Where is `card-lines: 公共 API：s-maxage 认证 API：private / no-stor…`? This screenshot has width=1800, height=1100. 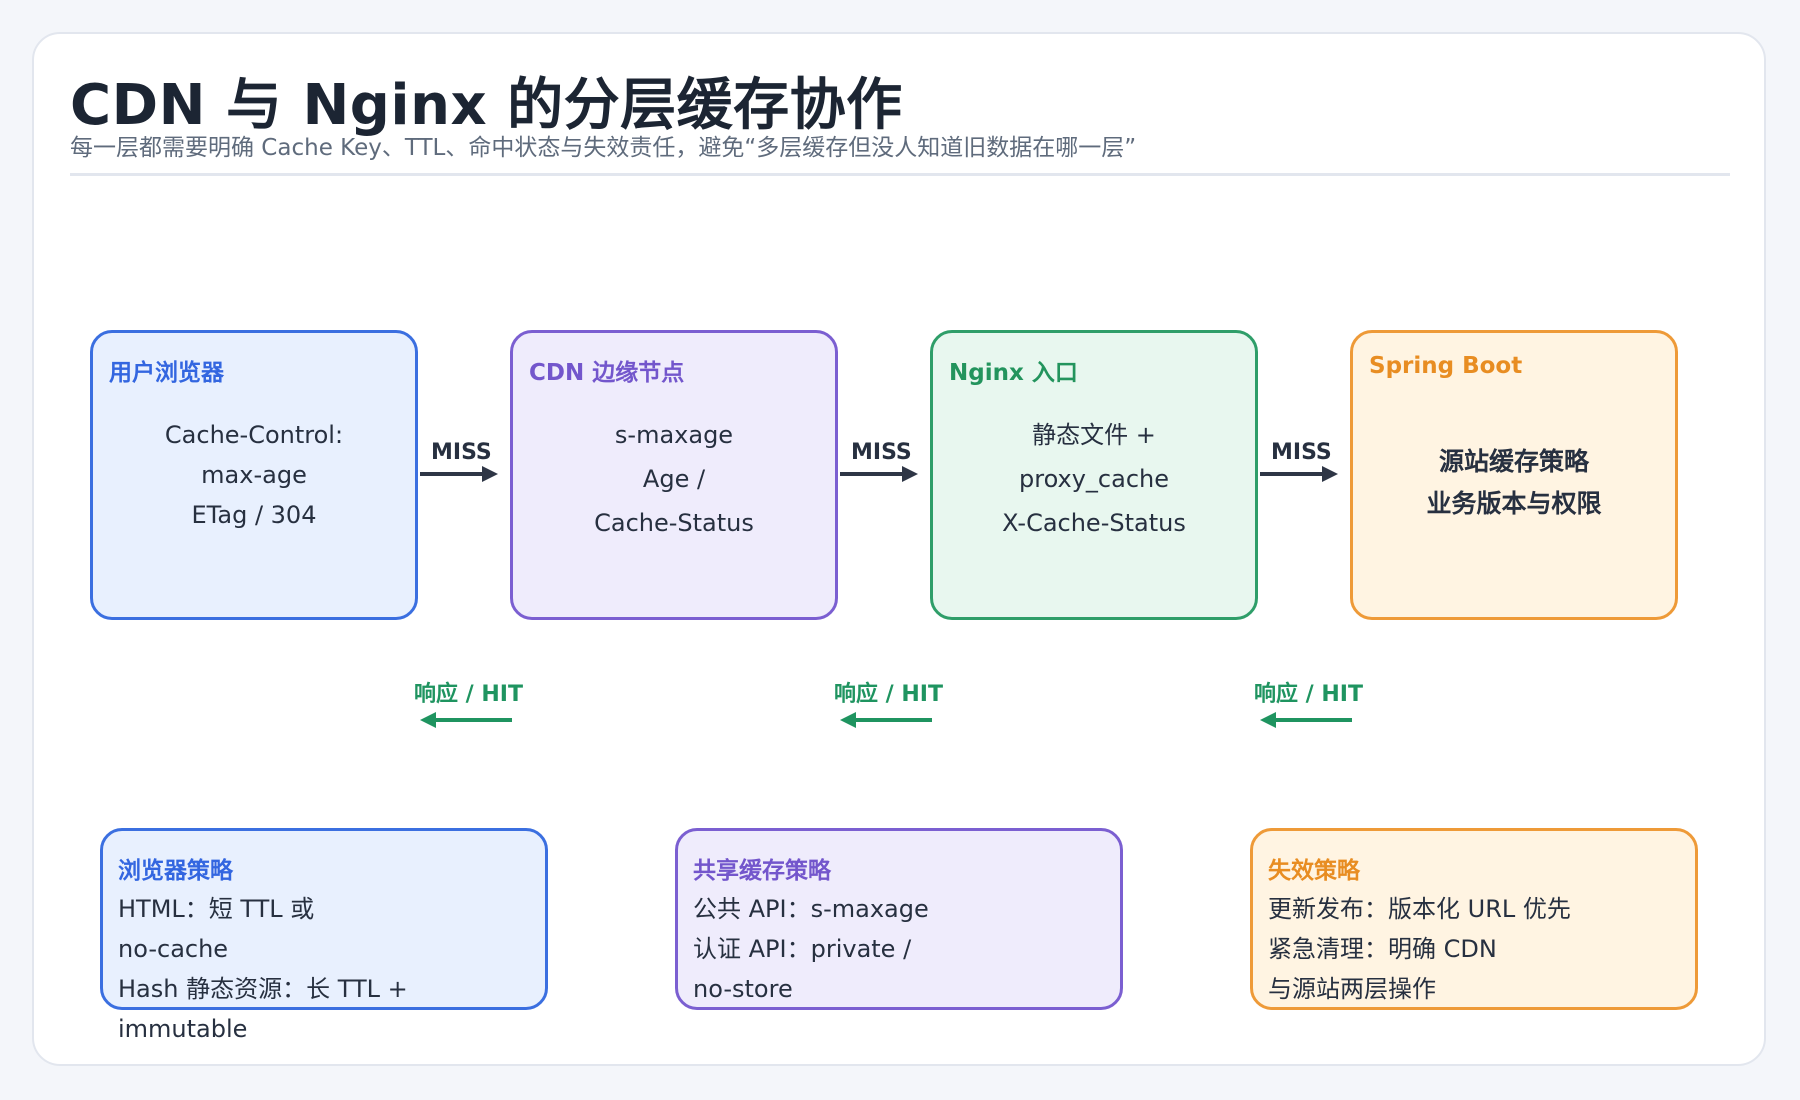
card-lines: 公共 API：s-maxage 认证 API：private / no-stor… is located at coordinates (811, 949).